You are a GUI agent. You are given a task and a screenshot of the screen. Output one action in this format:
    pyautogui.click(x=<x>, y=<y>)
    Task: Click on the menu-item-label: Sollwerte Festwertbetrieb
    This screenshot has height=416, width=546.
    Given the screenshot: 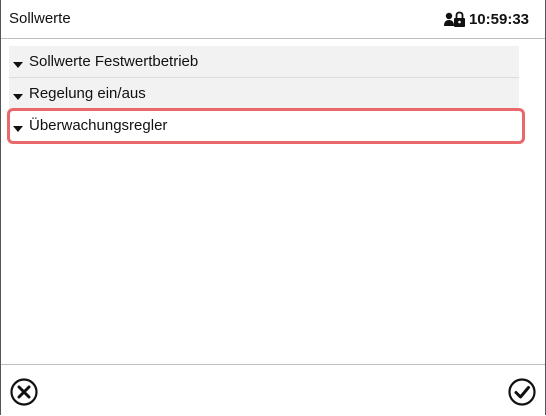 What is the action you would take?
    pyautogui.click(x=114, y=61)
    